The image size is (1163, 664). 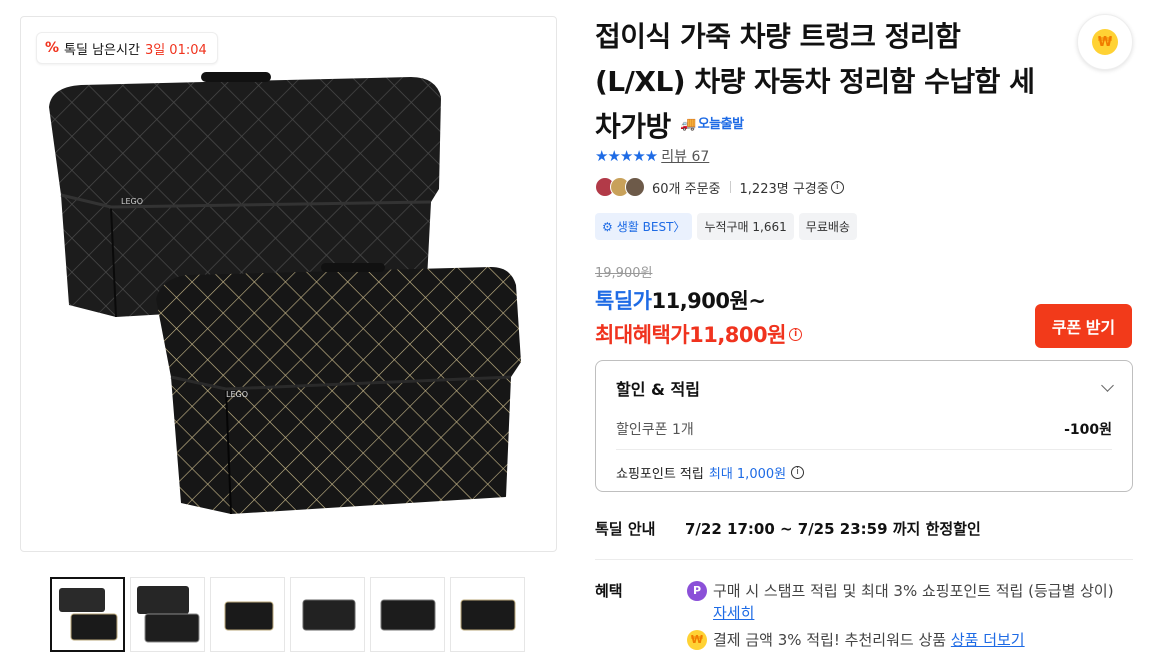 What do you see at coordinates (747, 474) in the screenshot?
I see `points-value: 최대 1,000원` at bounding box center [747, 474].